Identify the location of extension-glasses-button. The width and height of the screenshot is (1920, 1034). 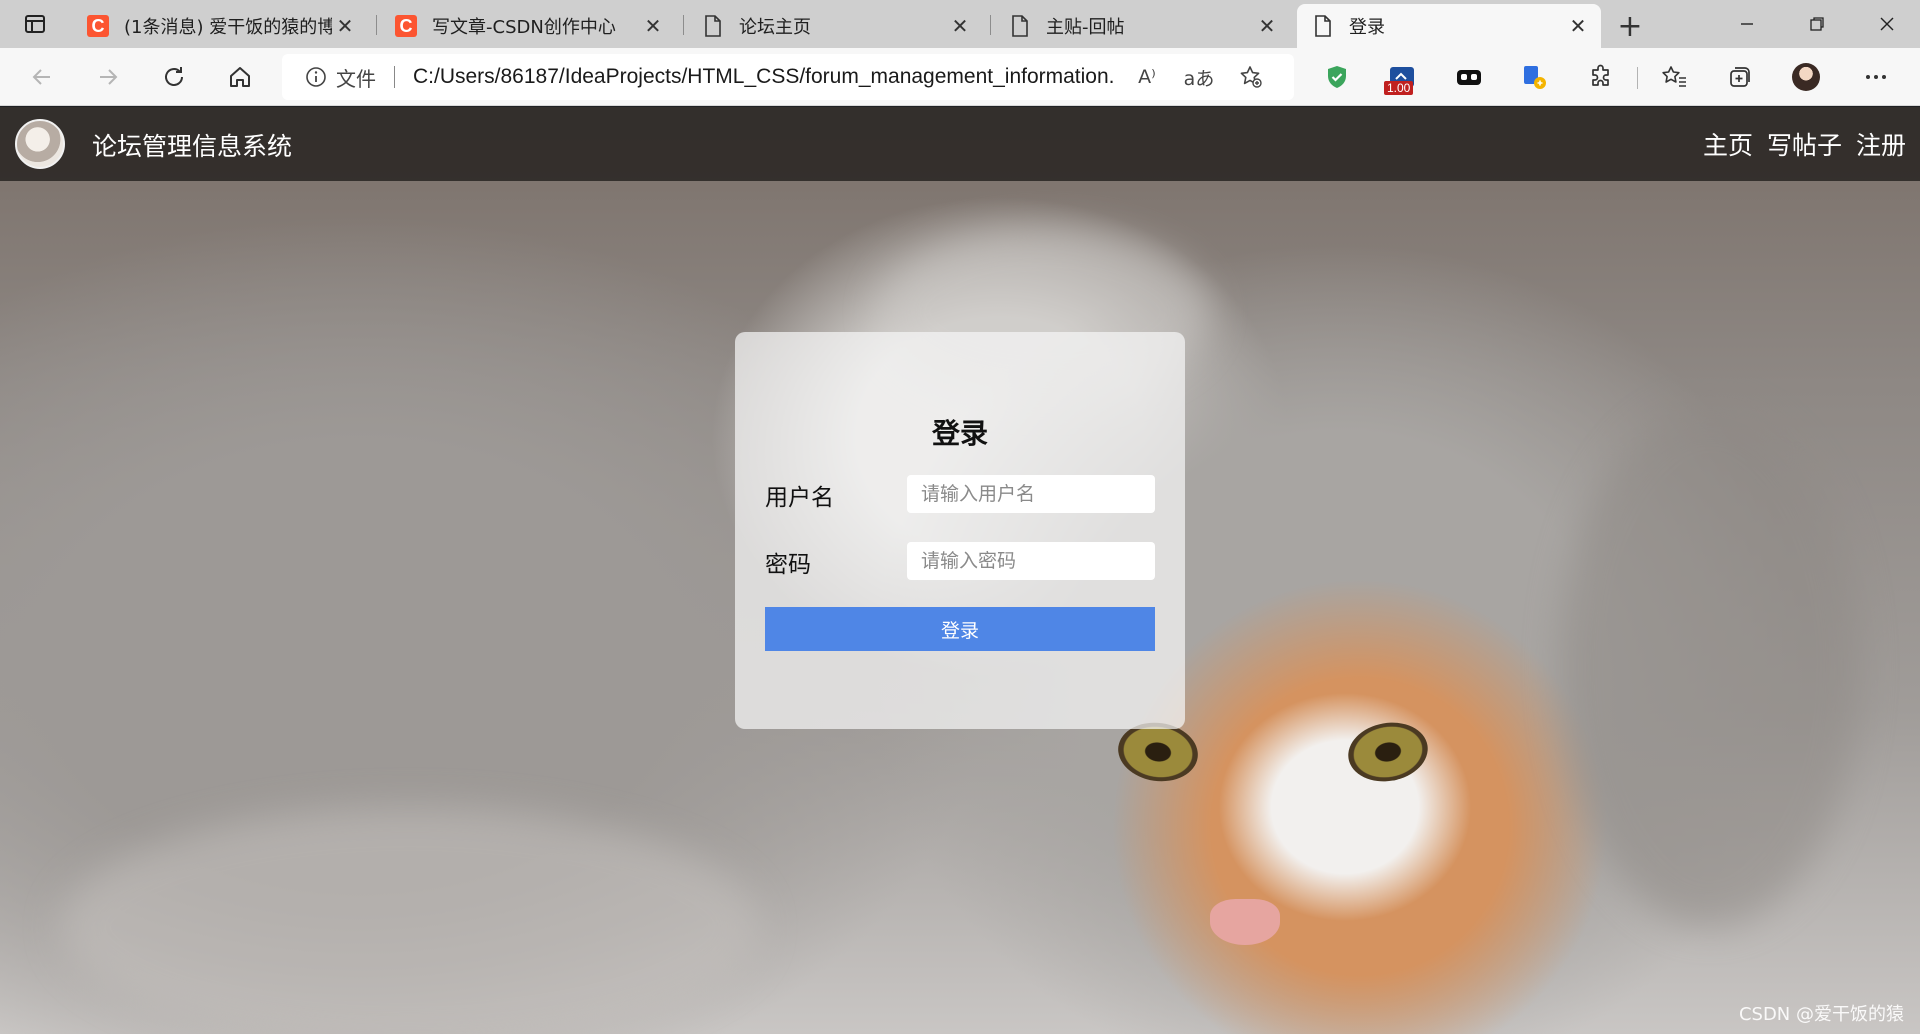
(1469, 77).